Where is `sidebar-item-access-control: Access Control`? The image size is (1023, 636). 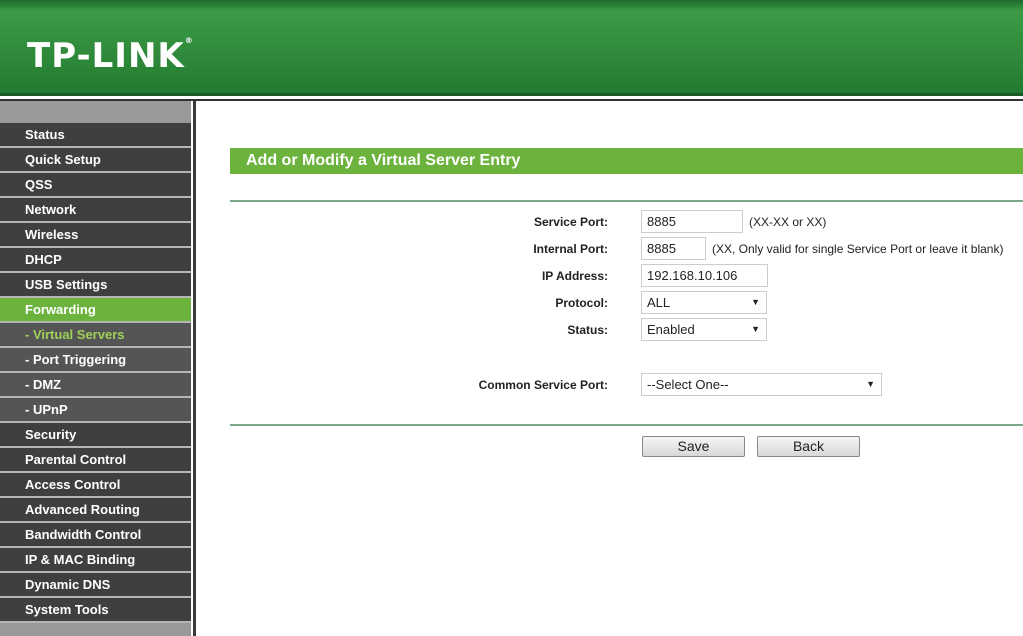 sidebar-item-access-control: Access Control is located at coordinates (95, 485).